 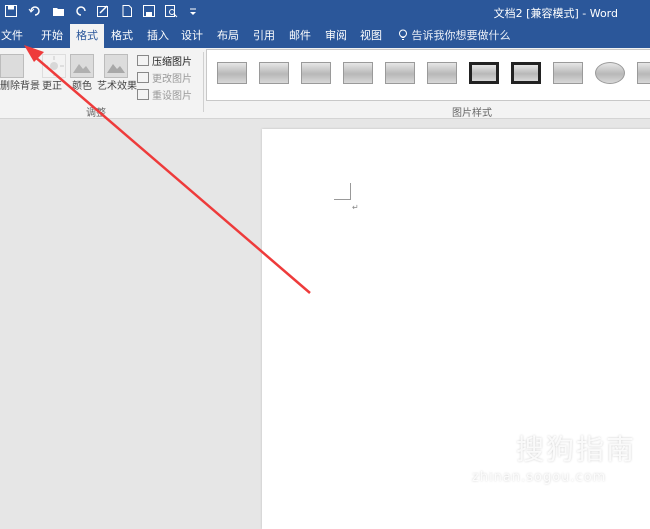 What do you see at coordinates (82, 66) in the screenshot?
I see `color-icon` at bounding box center [82, 66].